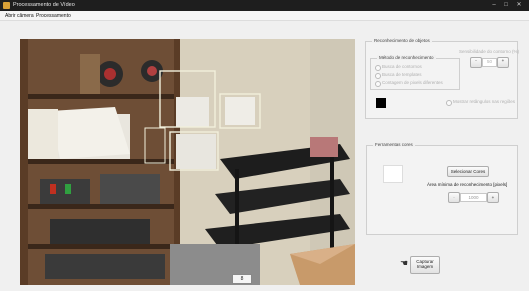 The width and height of the screenshot is (529, 291). Describe the element at coordinates (454, 197) in the screenshot. I see `tolerance-decrease-button: -` at that location.